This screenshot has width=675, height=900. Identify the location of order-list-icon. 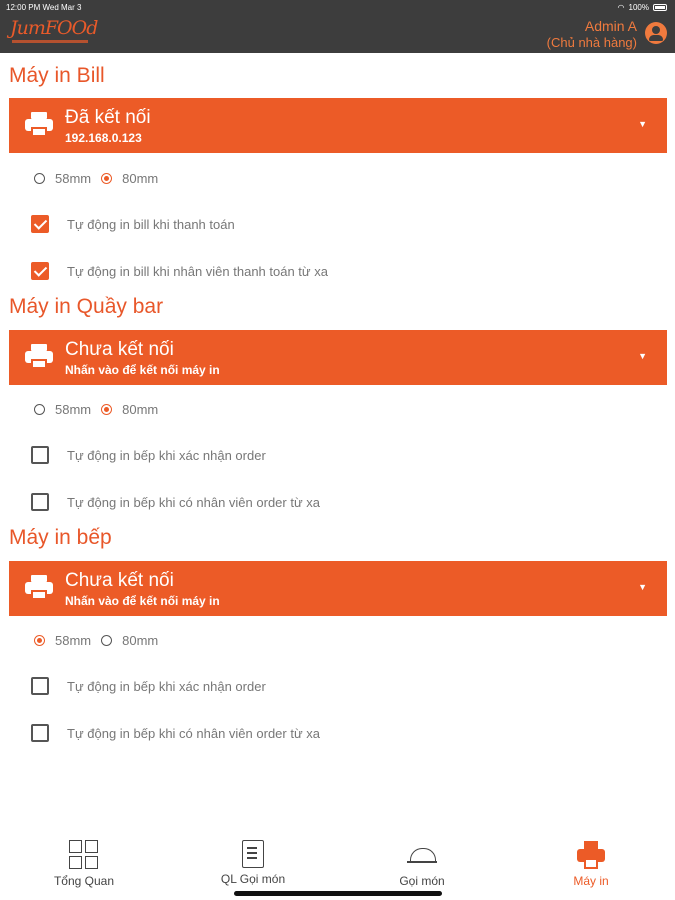
(253, 854).